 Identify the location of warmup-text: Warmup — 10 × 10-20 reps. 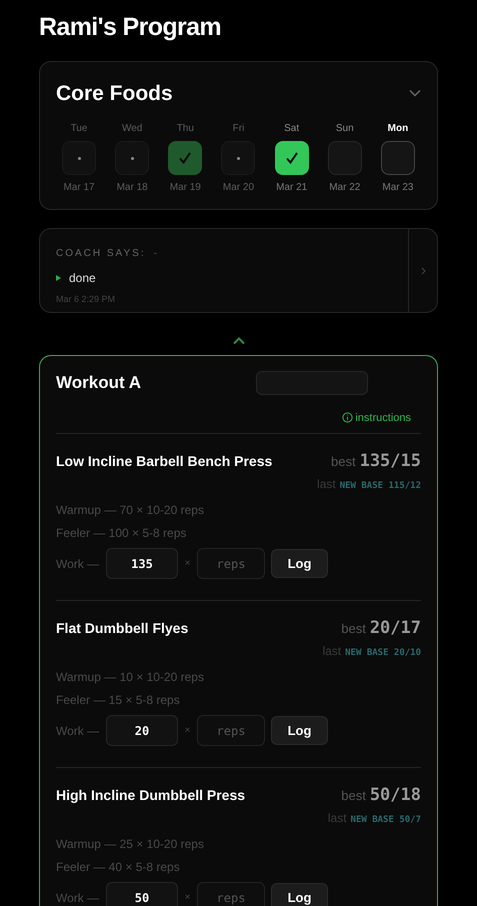
(130, 677).